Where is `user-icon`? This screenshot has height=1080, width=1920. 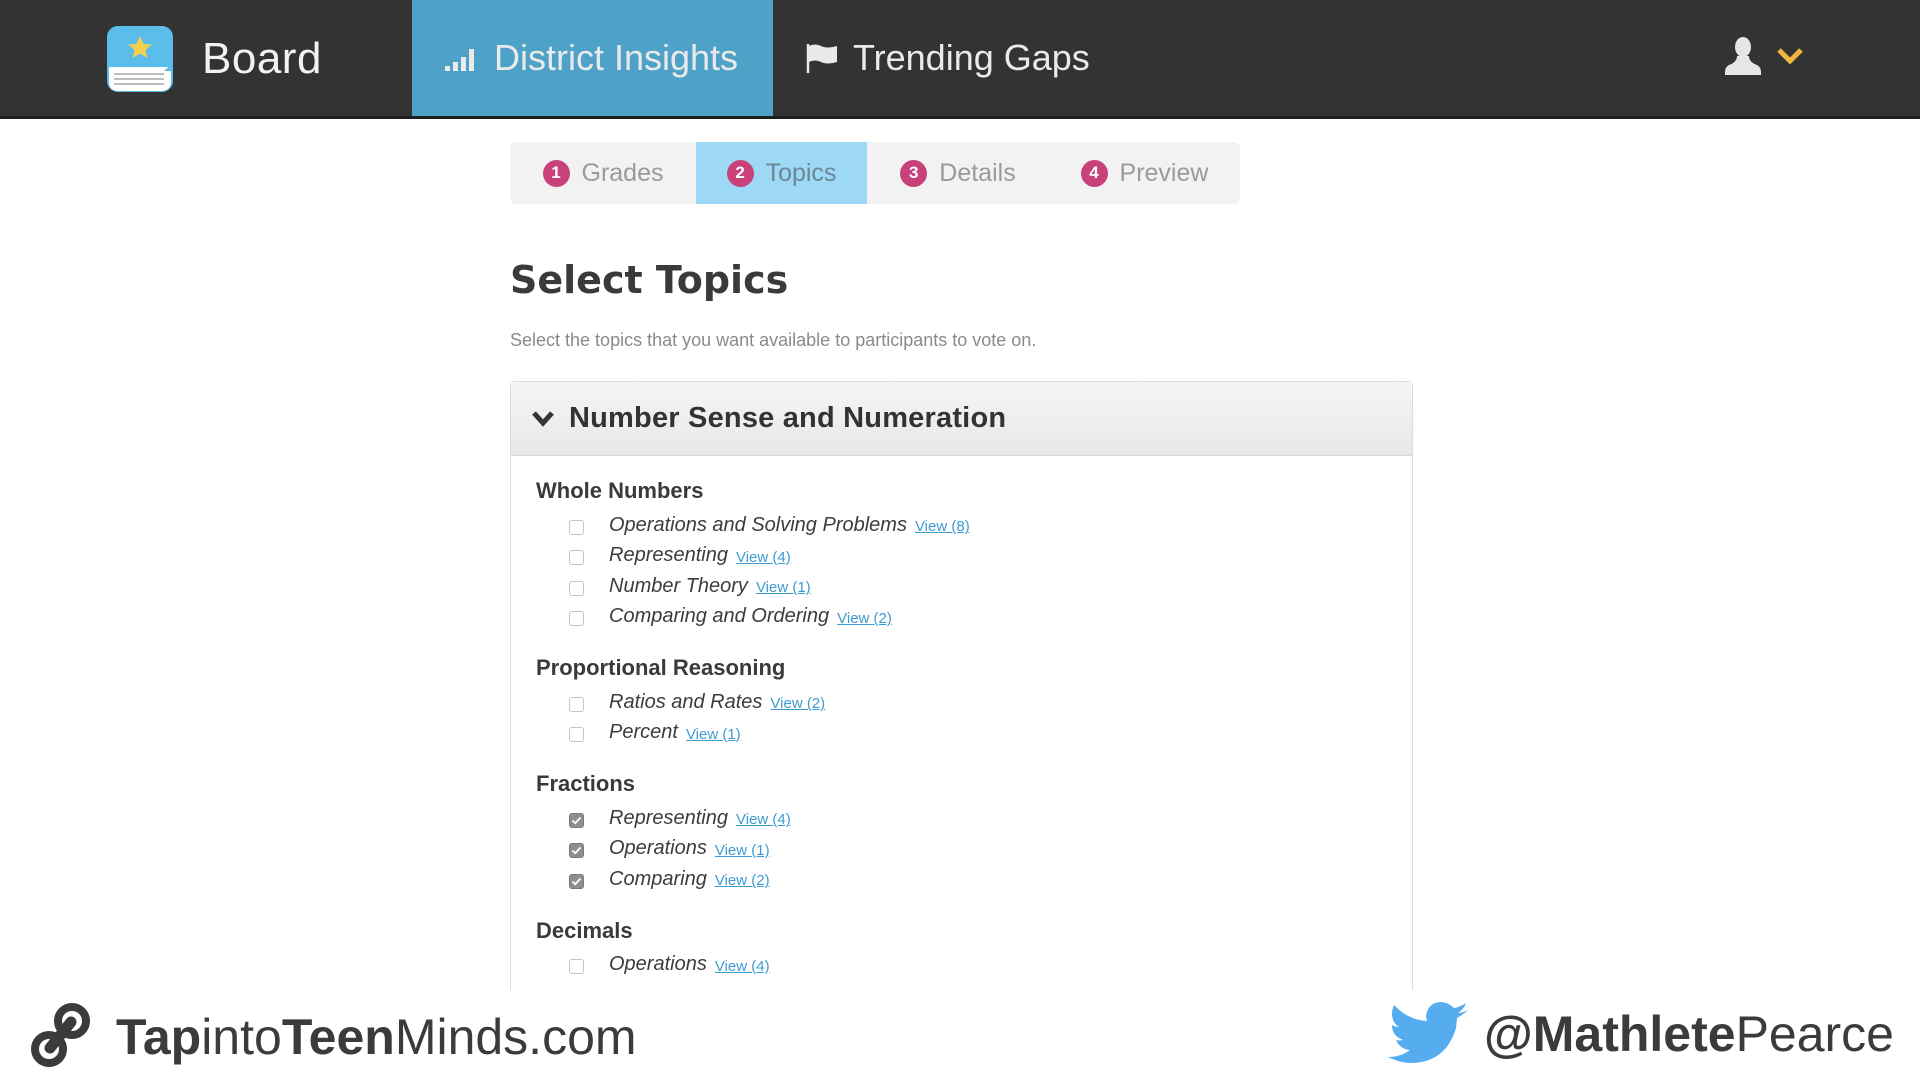 user-icon is located at coordinates (1743, 58).